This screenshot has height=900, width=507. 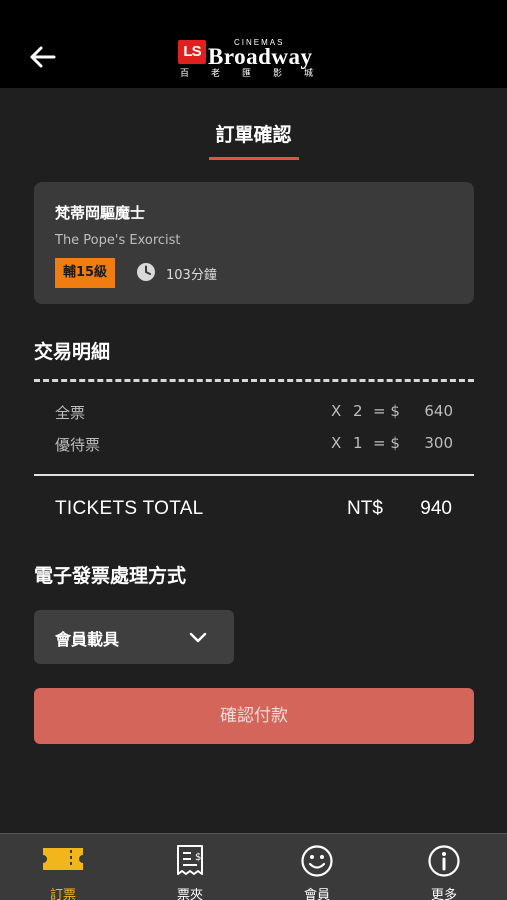 I want to click on line-item: 優待票 X 1 = $ 300, so click(x=254, y=445).